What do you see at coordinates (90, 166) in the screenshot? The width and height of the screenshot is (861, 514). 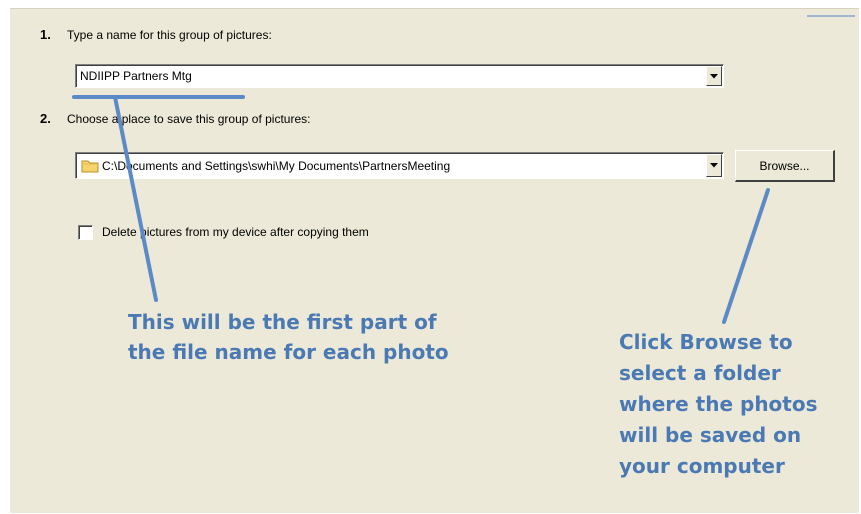 I see `folder-icon` at bounding box center [90, 166].